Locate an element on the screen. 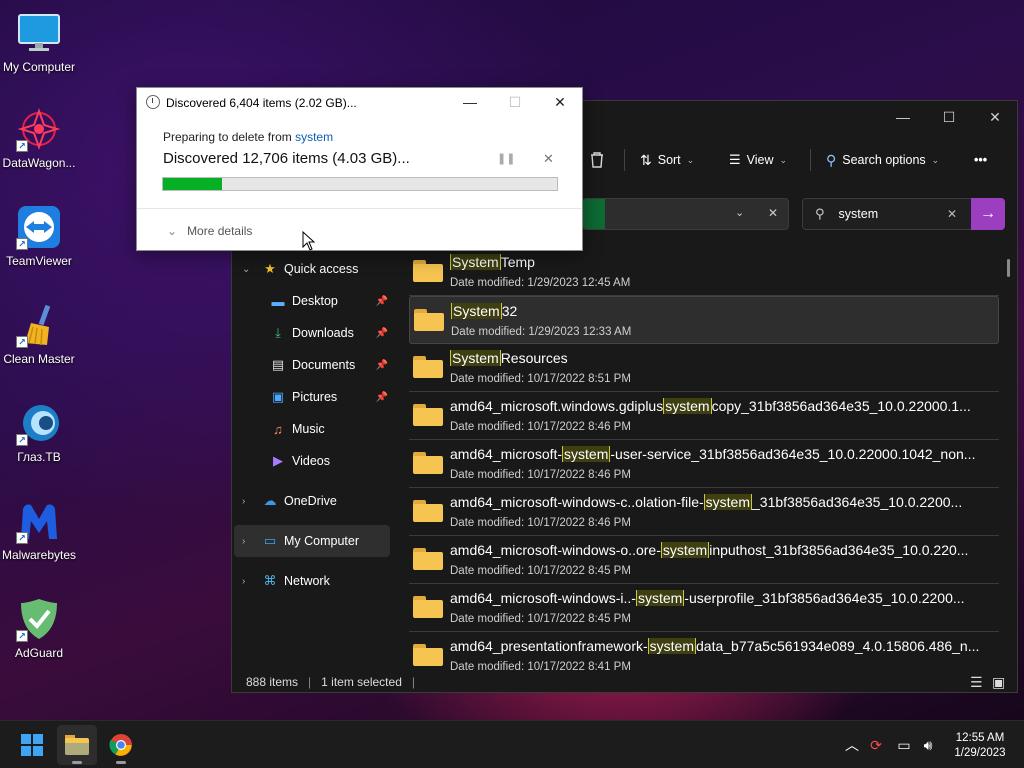 Image resolution: width=1024 pixels, height=768 pixels. desktop-icon-my-computer: My Computer is located at coordinates (39, 42).